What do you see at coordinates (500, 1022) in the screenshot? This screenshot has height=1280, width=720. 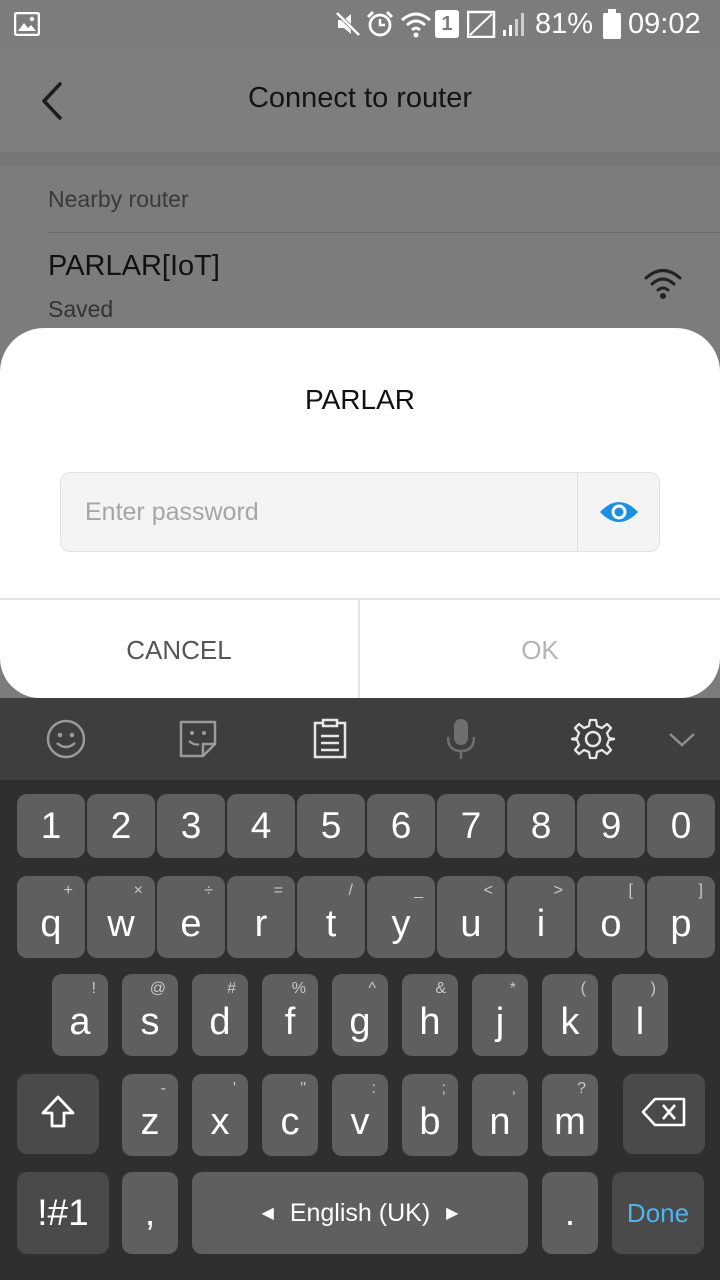 I see `key-label: j` at bounding box center [500, 1022].